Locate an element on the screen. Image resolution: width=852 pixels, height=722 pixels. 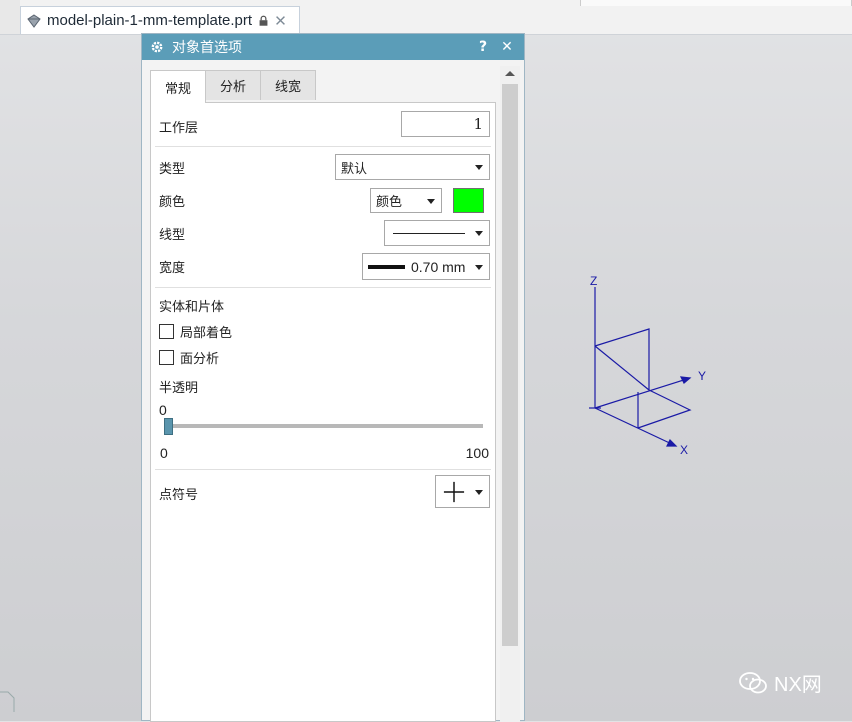
close-tab-icon is located at coordinates (280, 20).